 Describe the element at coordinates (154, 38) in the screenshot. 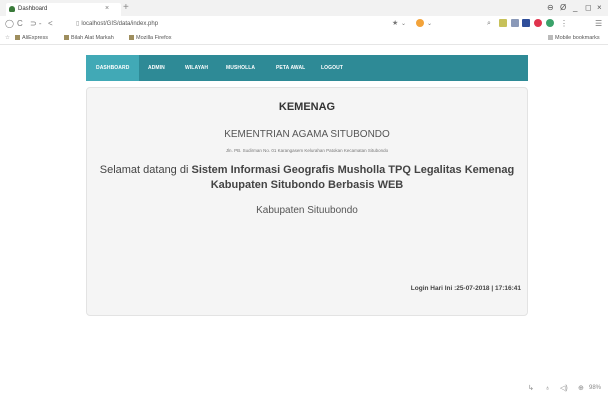

I see `bookmark-label: Mozilla Firefox` at that location.